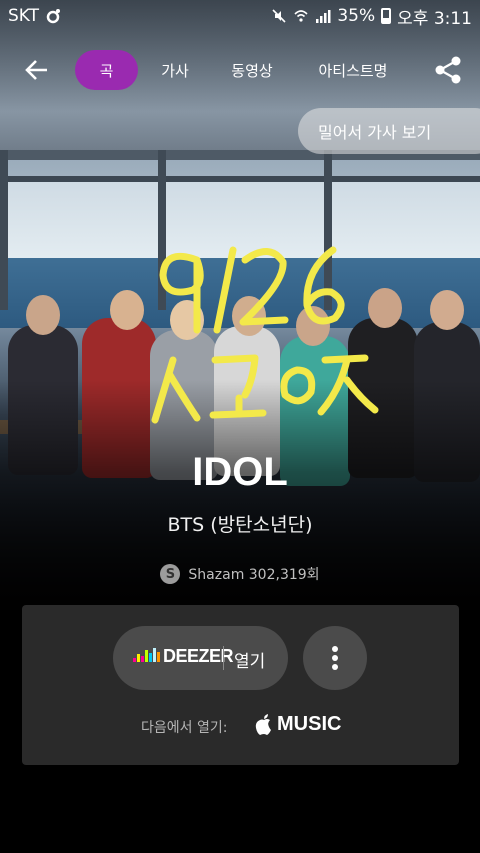 Image resolution: width=480 pixels, height=853 pixels. What do you see at coordinates (24, 16) in the screenshot?
I see `carrier-label: SKT` at bounding box center [24, 16].